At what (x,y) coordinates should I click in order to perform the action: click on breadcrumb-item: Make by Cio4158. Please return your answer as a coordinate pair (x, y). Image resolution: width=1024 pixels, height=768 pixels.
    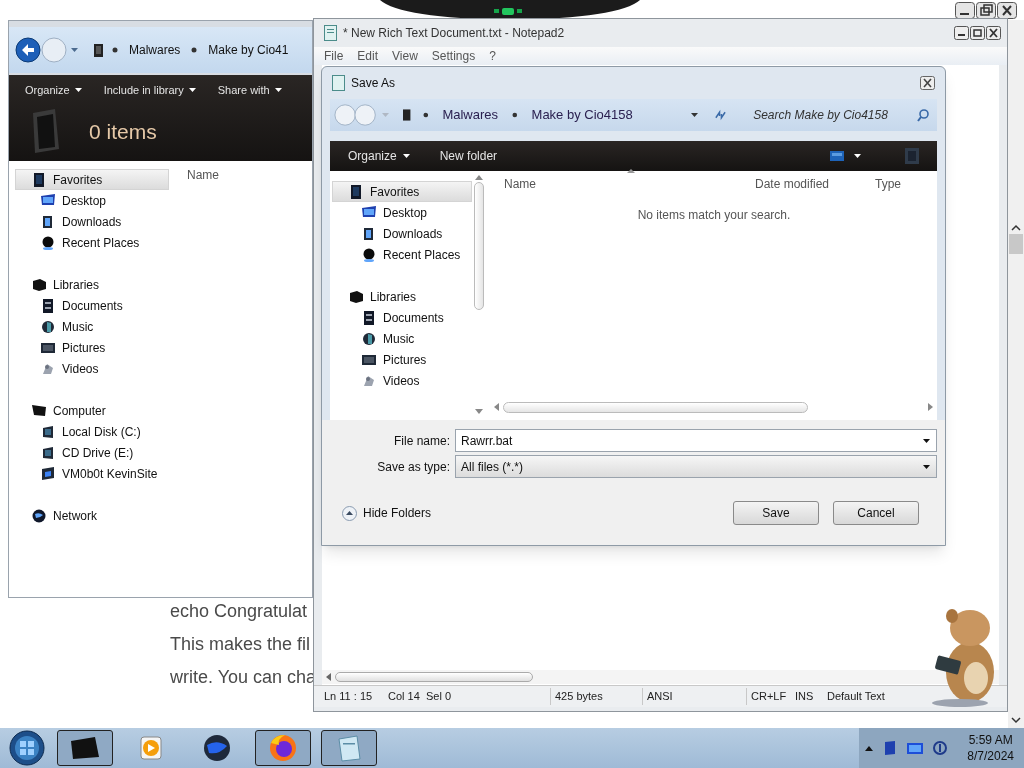
    Looking at the image, I should click on (582, 115).